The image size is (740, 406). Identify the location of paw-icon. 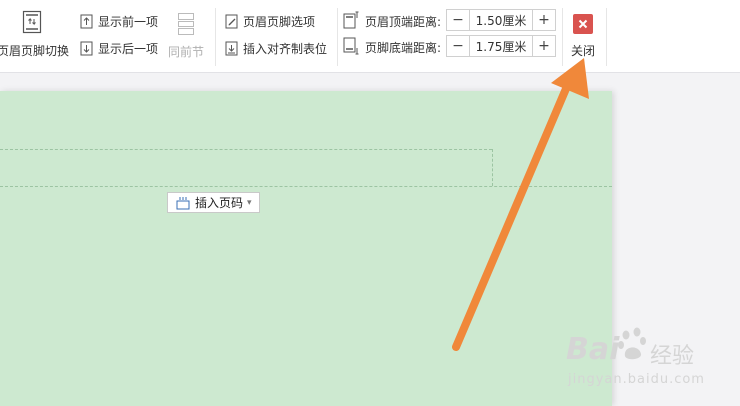
(633, 345).